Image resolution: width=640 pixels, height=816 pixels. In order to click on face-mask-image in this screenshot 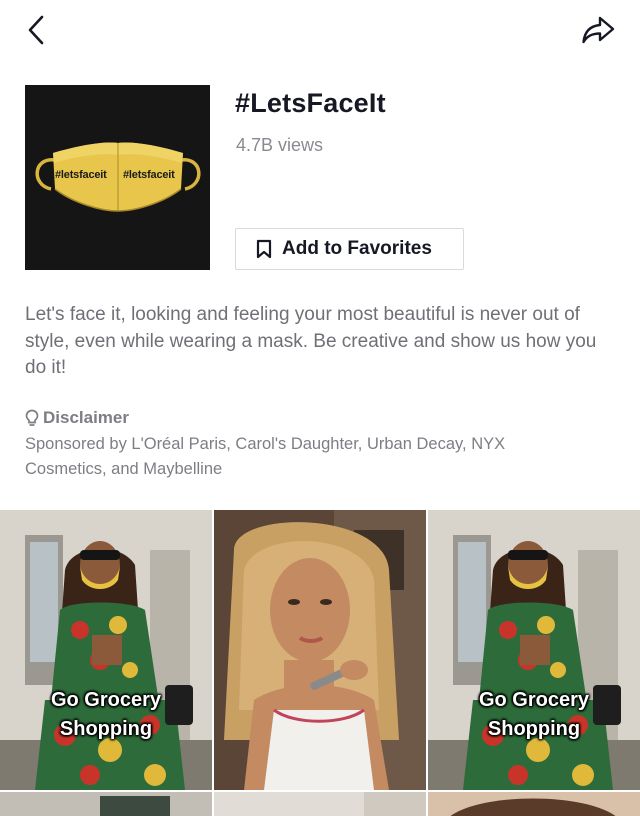, I will do `click(117, 177)`.